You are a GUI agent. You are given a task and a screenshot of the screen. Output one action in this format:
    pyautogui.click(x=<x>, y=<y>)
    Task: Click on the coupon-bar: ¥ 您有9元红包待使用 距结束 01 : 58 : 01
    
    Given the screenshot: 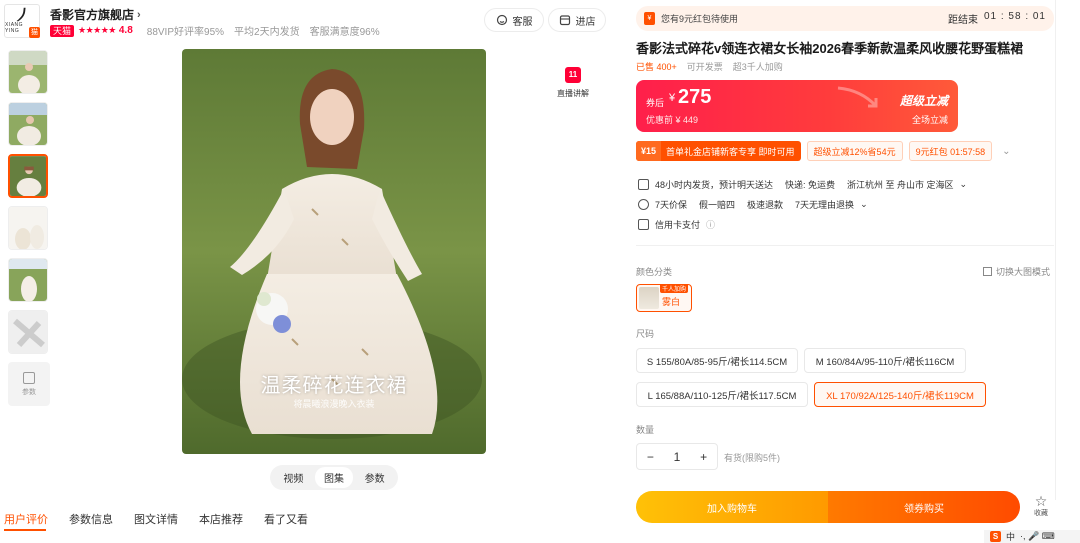 What is the action you would take?
    pyautogui.click(x=845, y=18)
    